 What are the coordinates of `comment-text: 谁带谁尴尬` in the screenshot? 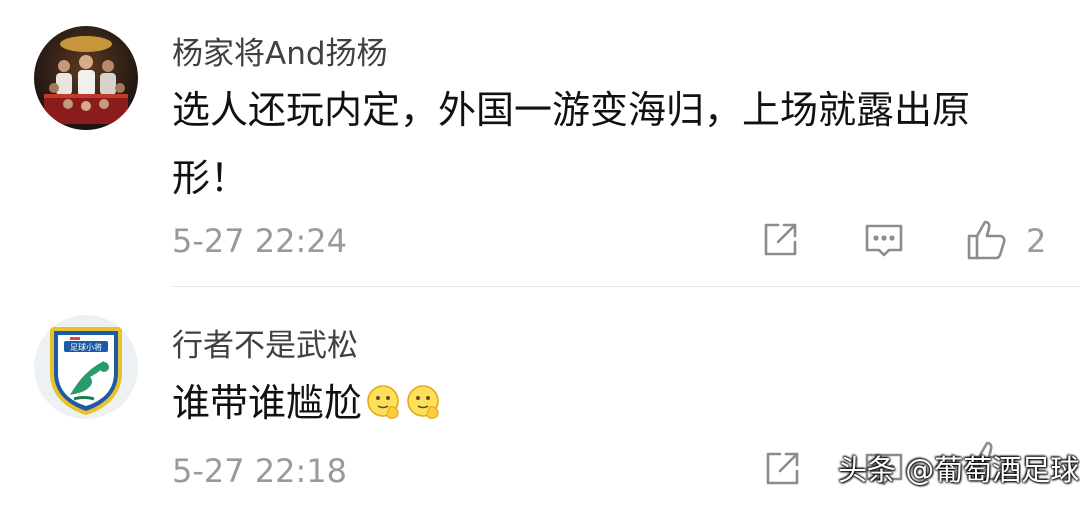 It's located at (602, 403).